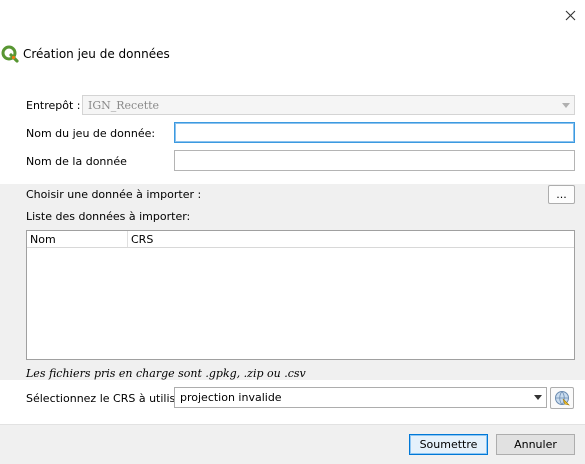  I want to click on dataset-name-label: Nom du jeu de donnée:, so click(91, 133).